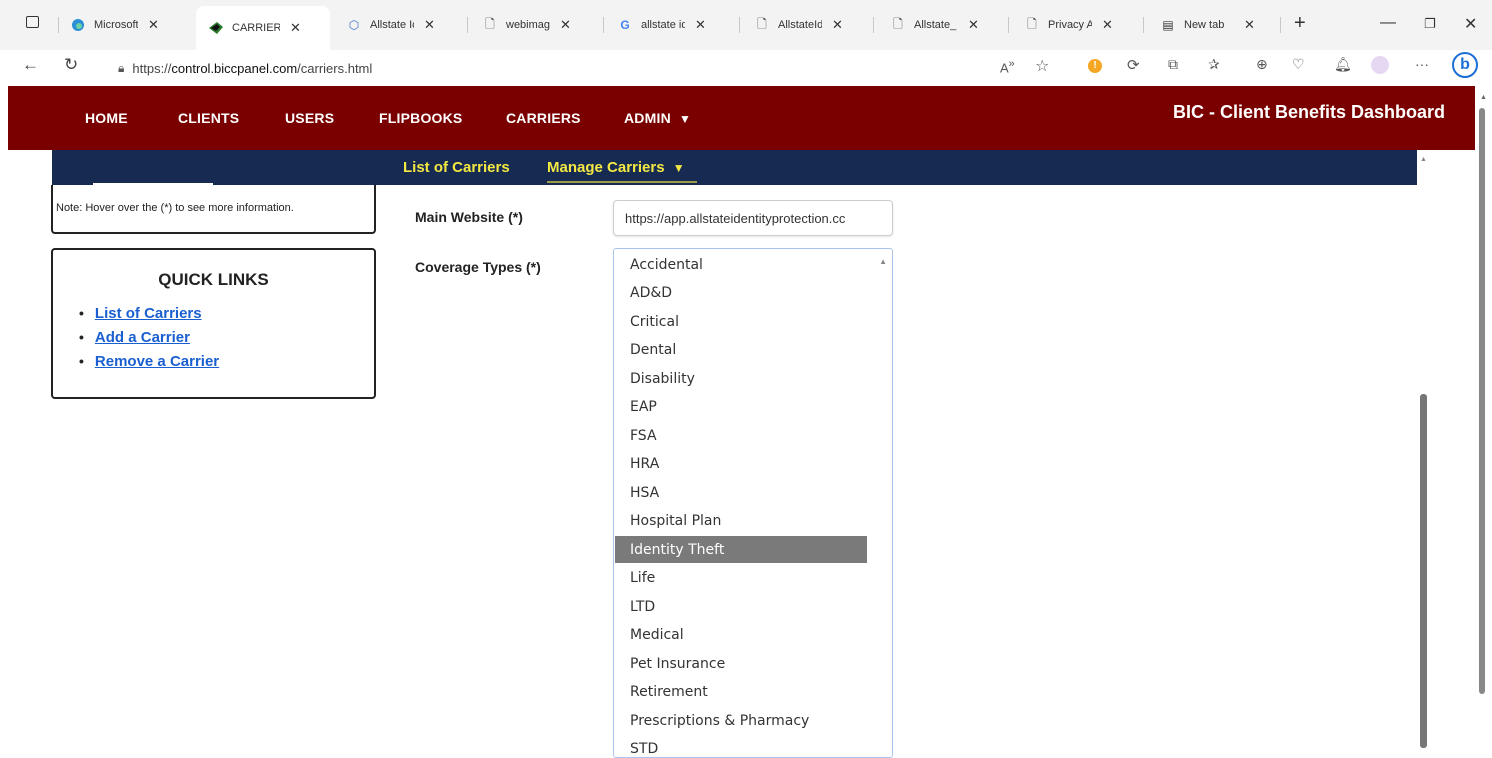 This screenshot has height=758, width=1492. What do you see at coordinates (741, 635) in the screenshot?
I see `coverage-option: Medical` at bounding box center [741, 635].